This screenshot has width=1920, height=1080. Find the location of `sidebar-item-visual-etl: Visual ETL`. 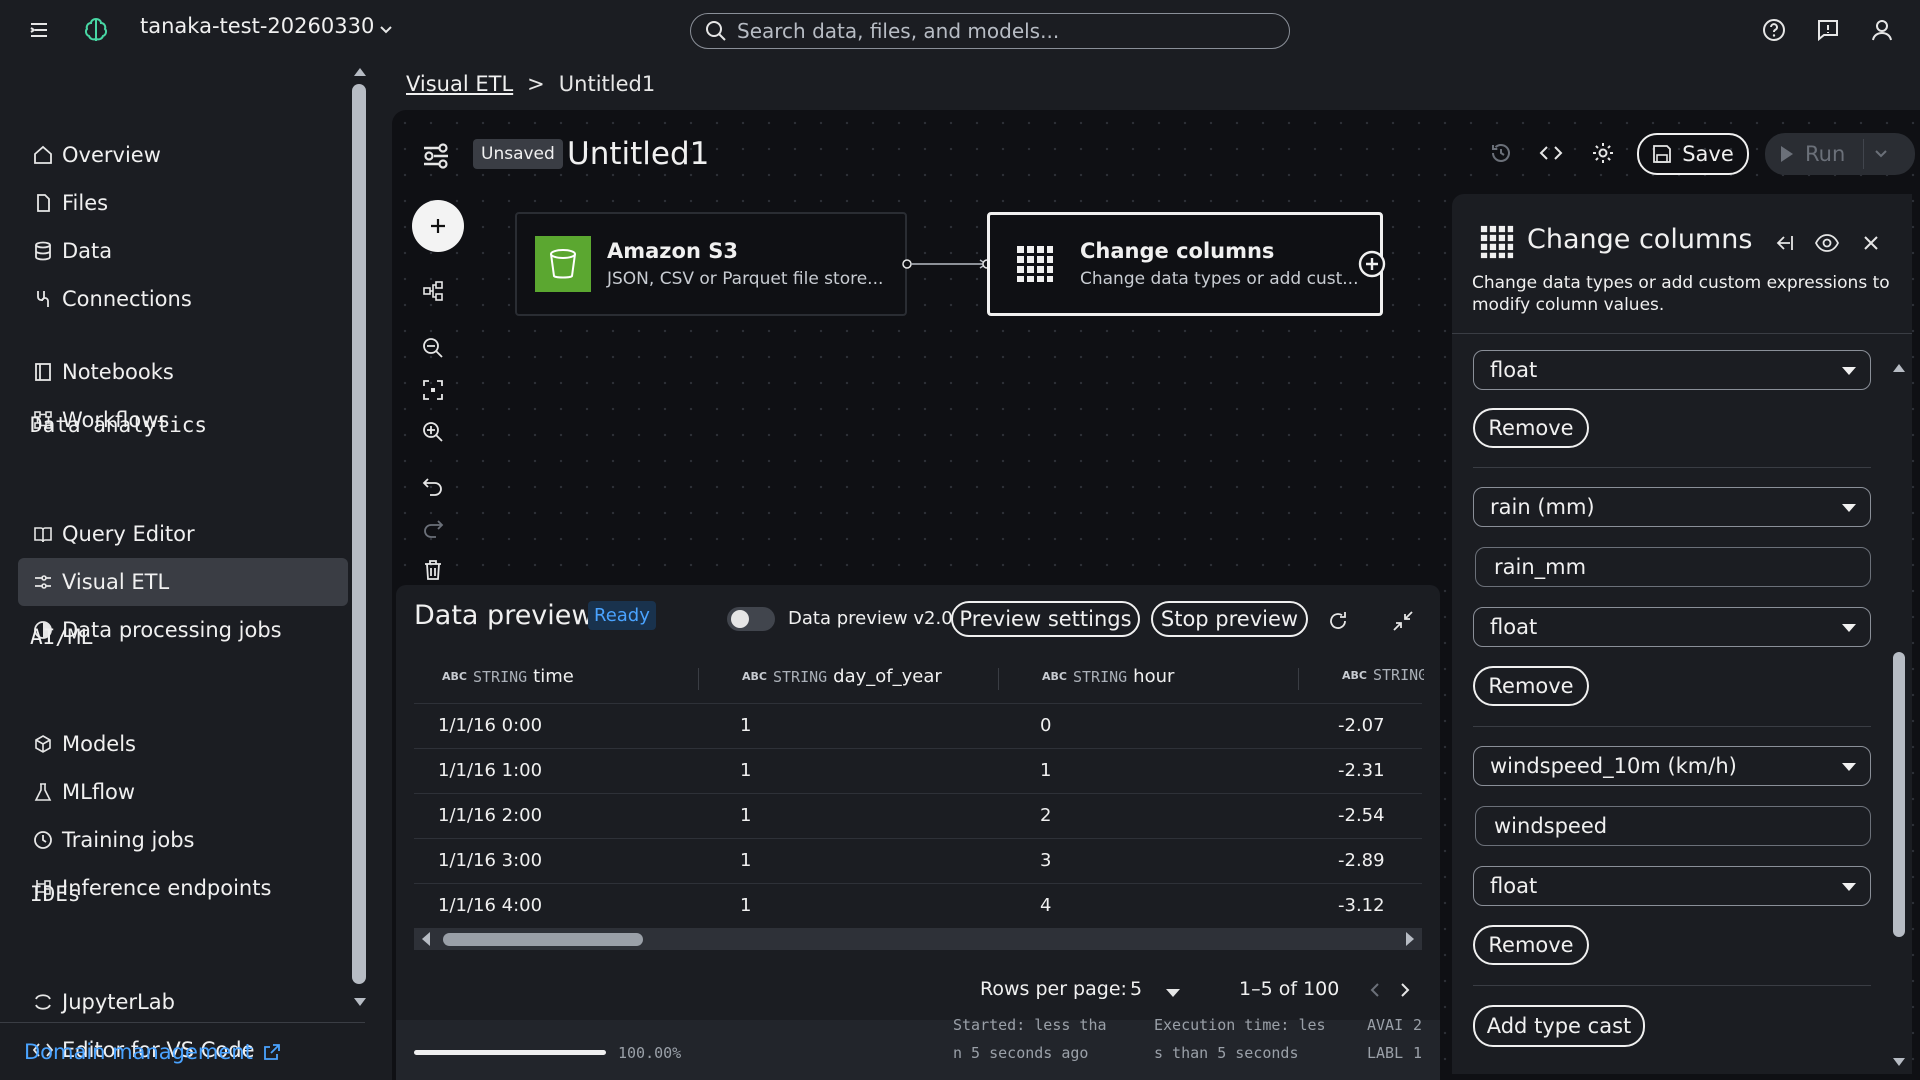

sidebar-item-visual-etl: Visual ETL is located at coordinates (183, 582).